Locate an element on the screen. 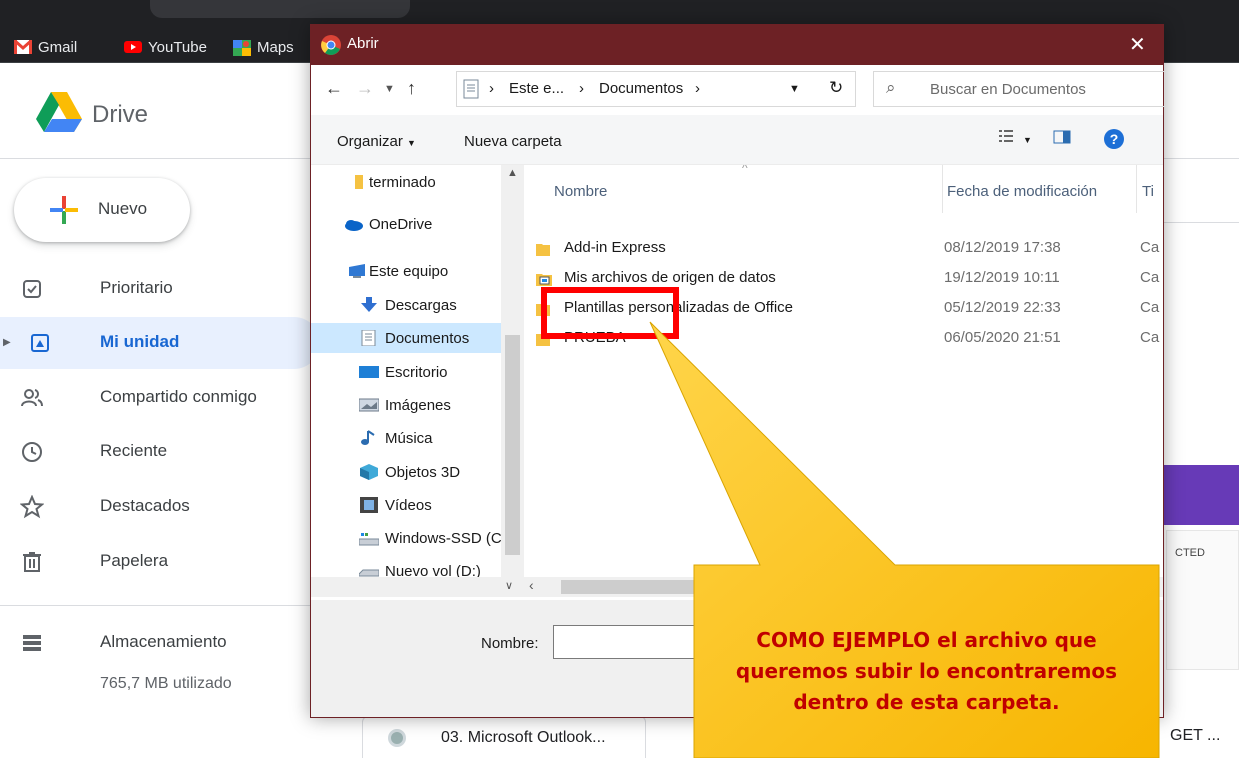 The image size is (1239, 758). trash-icon is located at coordinates (32, 562).